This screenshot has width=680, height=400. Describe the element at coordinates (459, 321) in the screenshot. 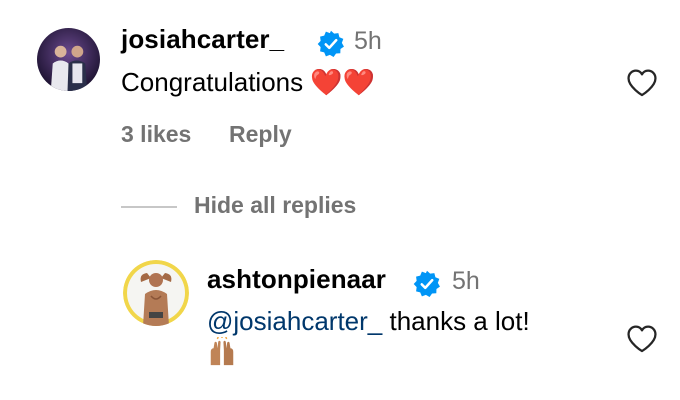

I see `reply-message: thanks a lot!` at that location.